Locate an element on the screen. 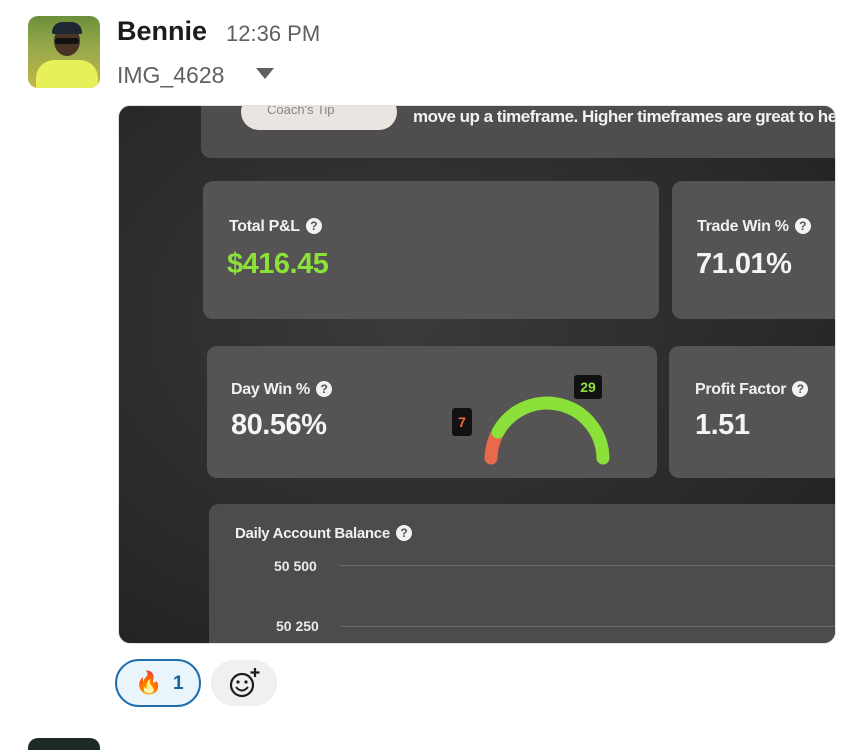 The height and width of the screenshot is (750, 866). add-reaction-button is located at coordinates (244, 683).